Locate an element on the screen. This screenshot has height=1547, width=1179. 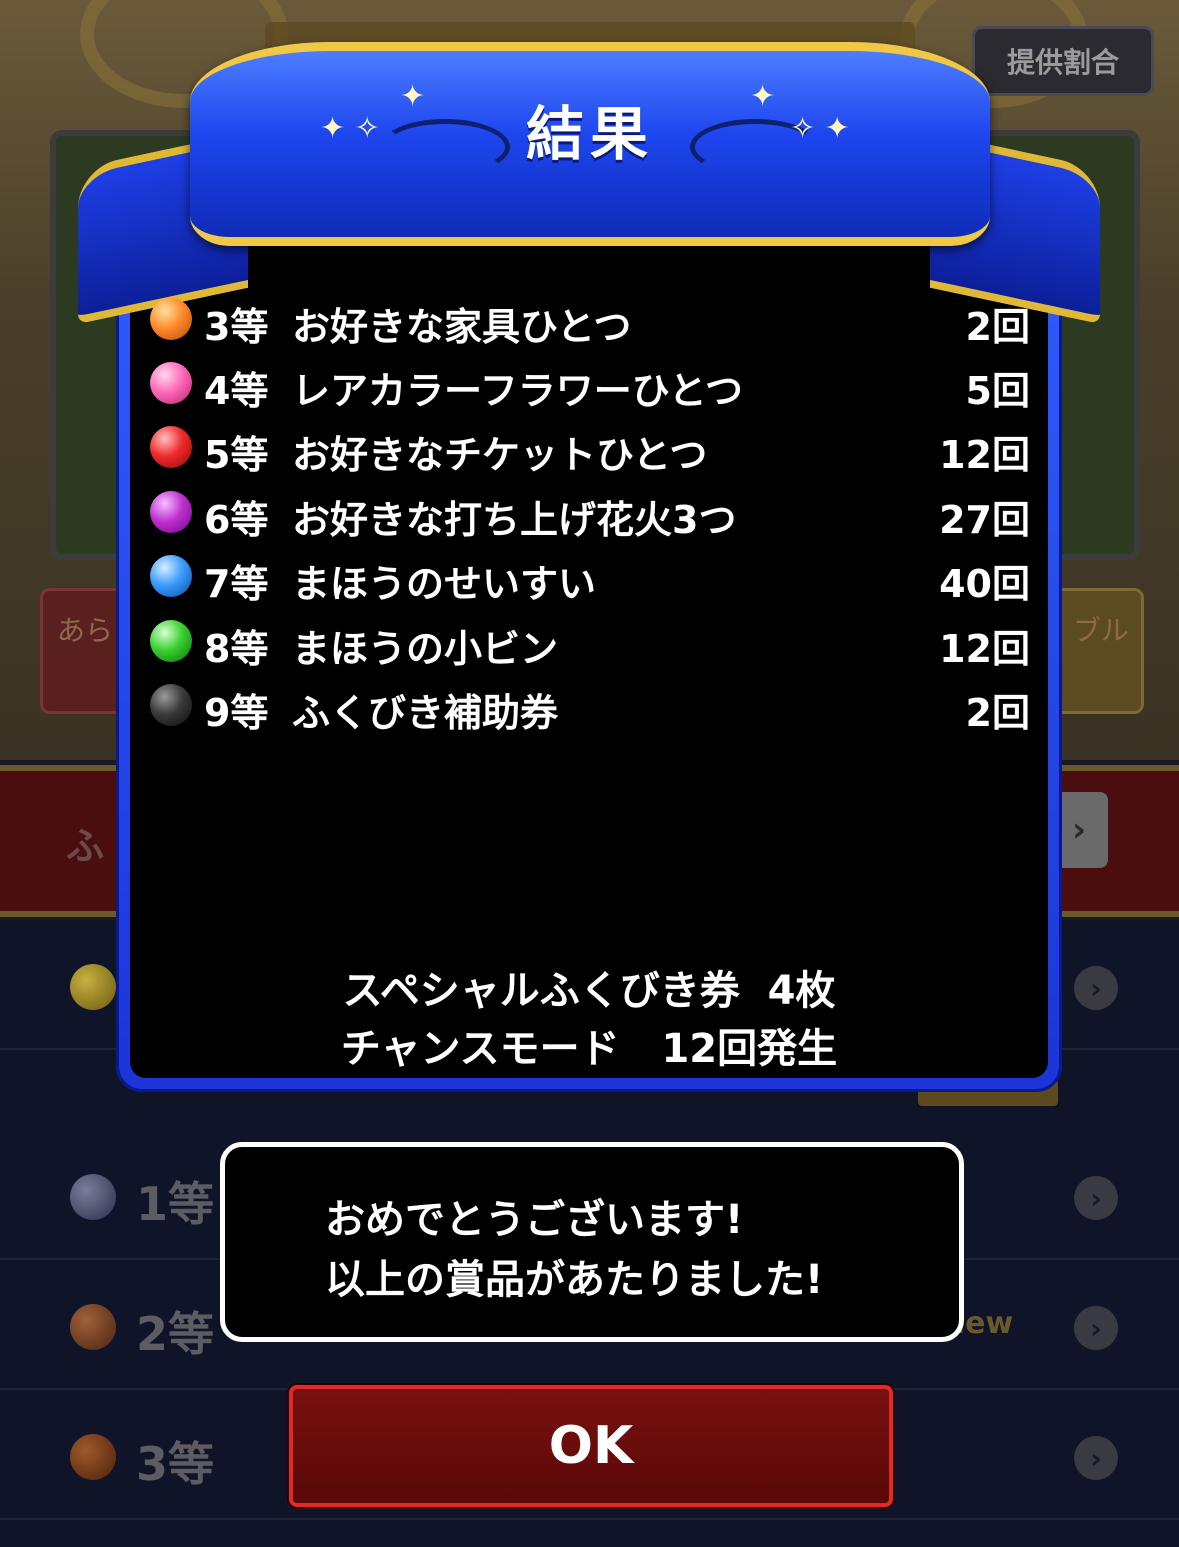
prize-row: 3等 お好きな家具ひとつ 2回 is located at coordinates (591, 322).